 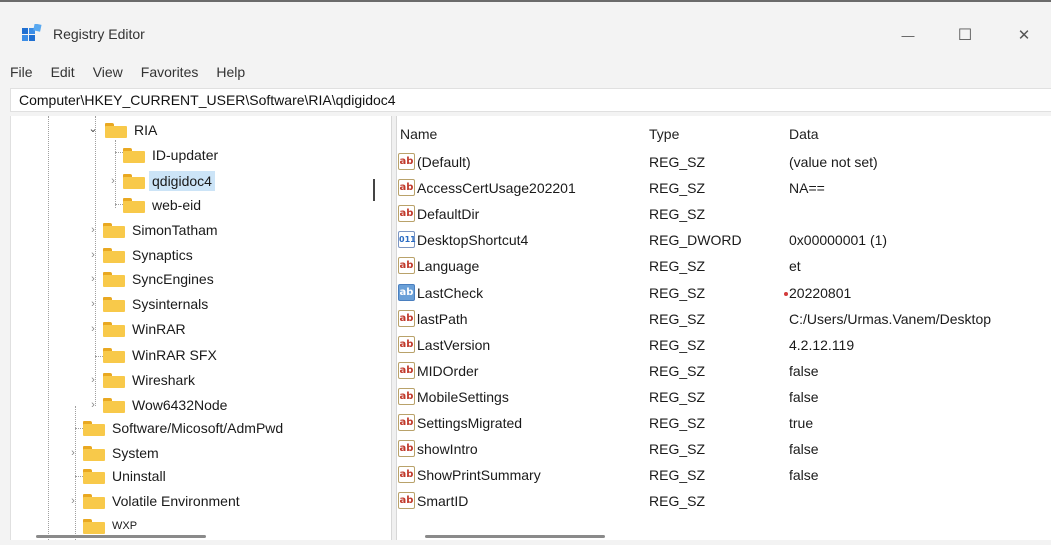 What do you see at coordinates (172, 155) in the screenshot?
I see `tree-item-id-updater: ID-updater` at bounding box center [172, 155].